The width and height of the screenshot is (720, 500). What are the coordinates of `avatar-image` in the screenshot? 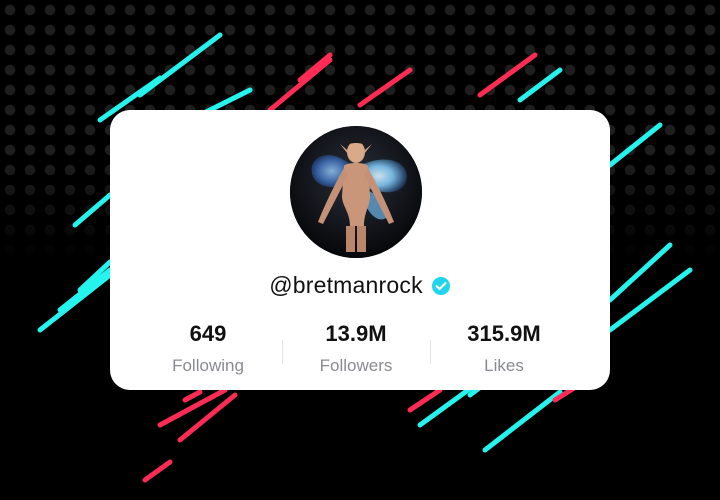 It's located at (356, 192).